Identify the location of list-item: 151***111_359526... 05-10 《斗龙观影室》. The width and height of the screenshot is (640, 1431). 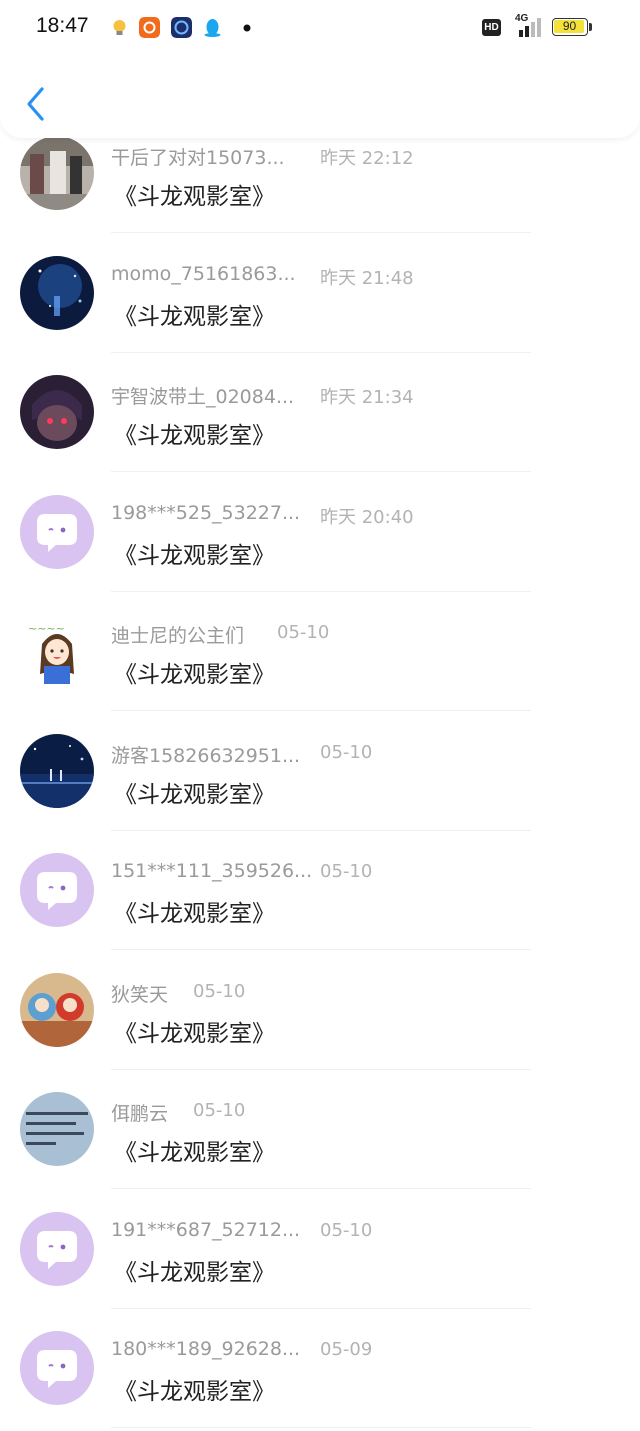
(320, 893).